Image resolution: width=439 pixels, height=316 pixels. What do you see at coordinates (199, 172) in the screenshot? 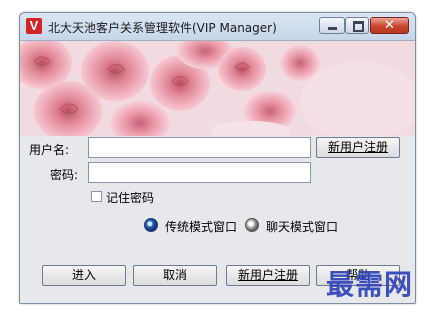
I see `password-field` at bounding box center [199, 172].